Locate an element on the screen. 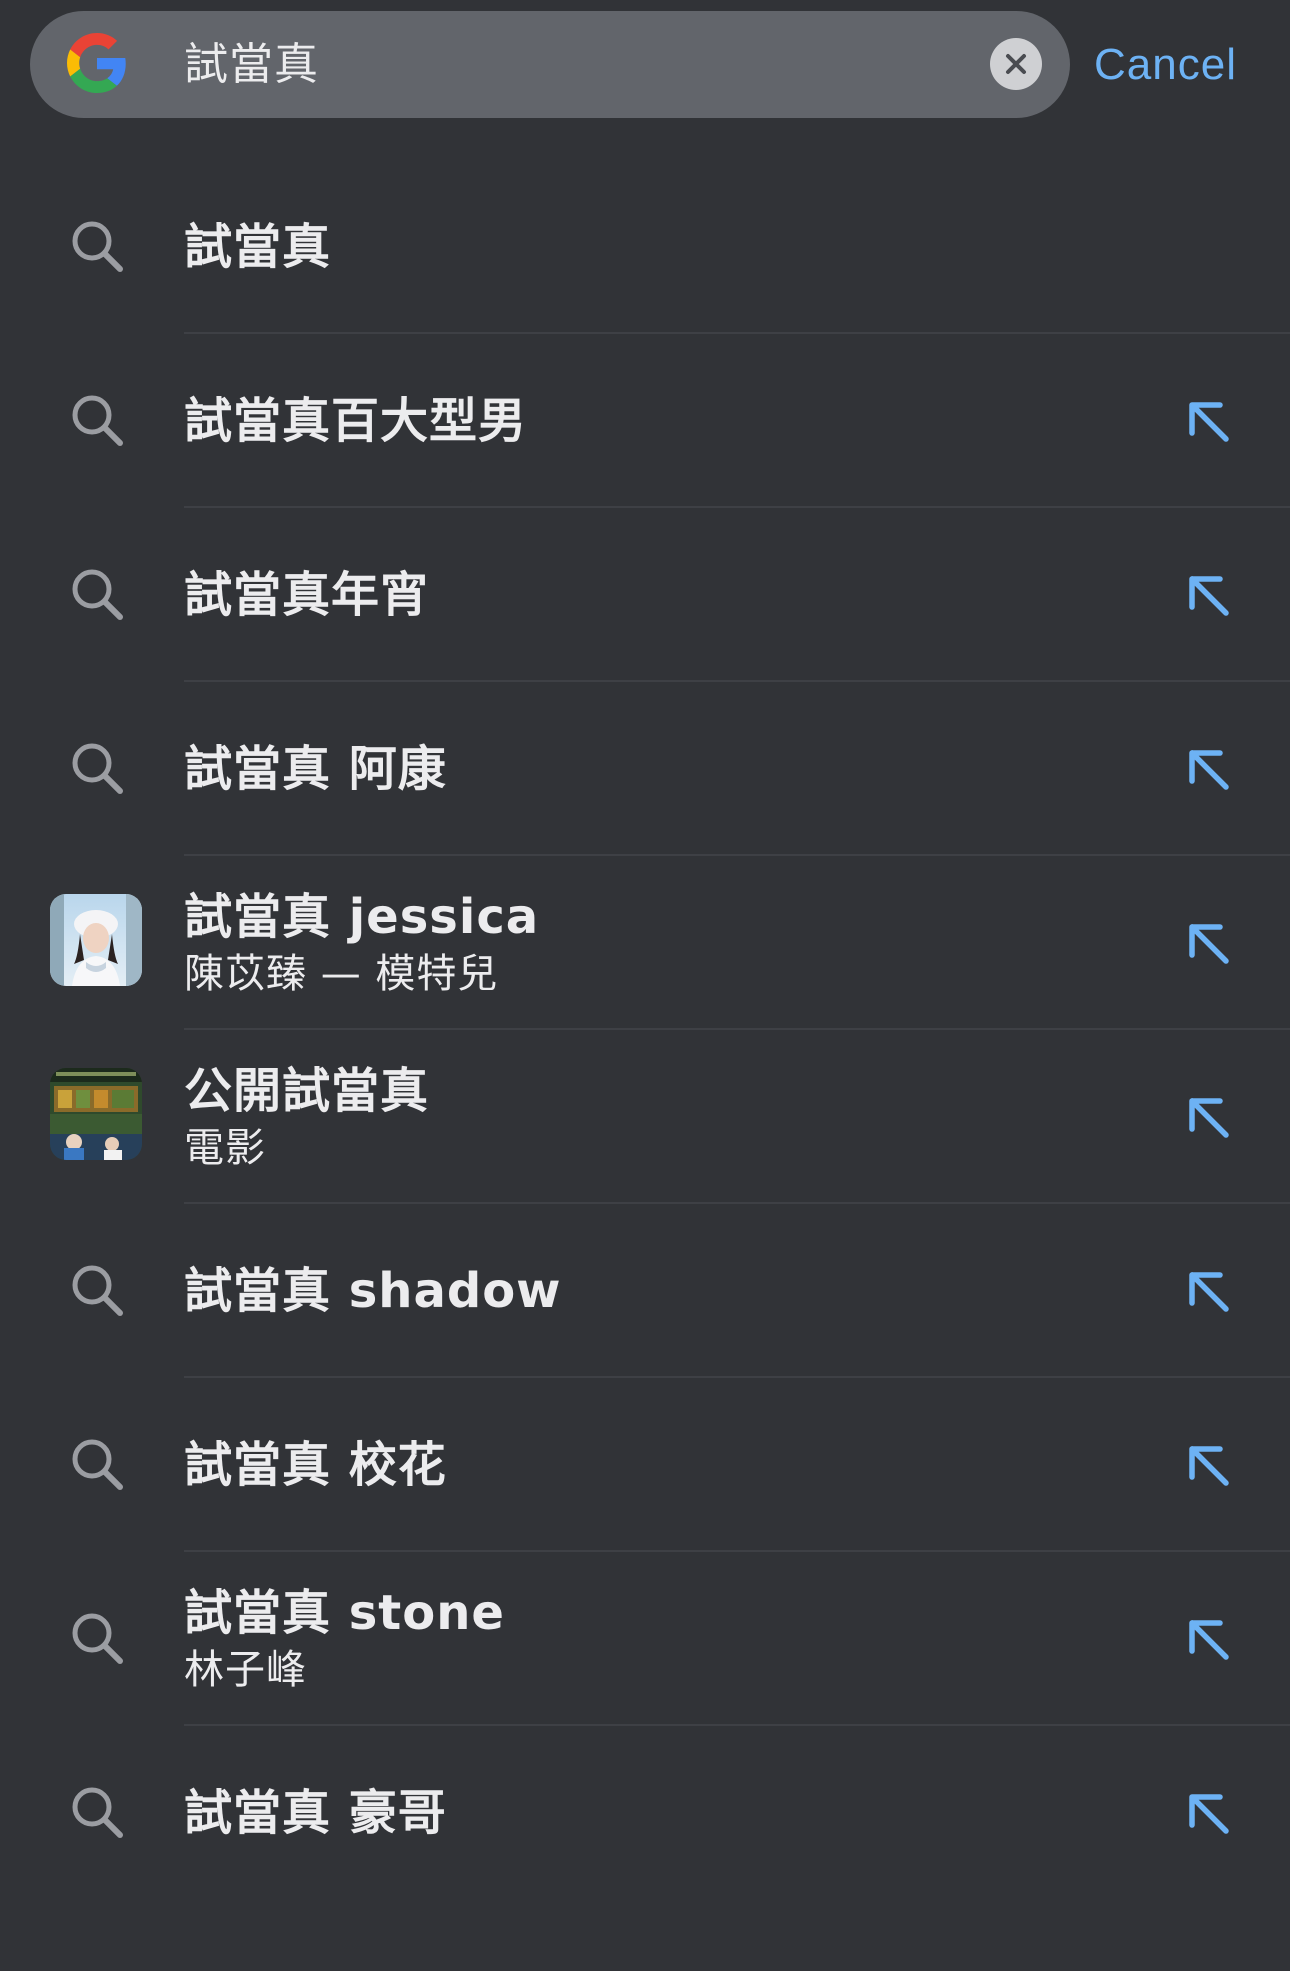  suggestion-row: 試當真 校花 is located at coordinates (645, 1465).